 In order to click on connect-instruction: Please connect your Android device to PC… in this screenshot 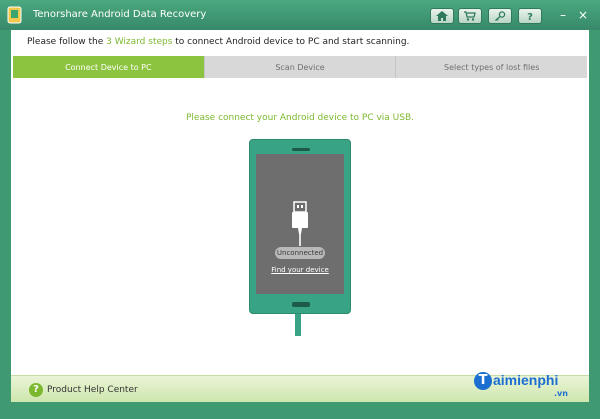, I will do `click(300, 118)`.